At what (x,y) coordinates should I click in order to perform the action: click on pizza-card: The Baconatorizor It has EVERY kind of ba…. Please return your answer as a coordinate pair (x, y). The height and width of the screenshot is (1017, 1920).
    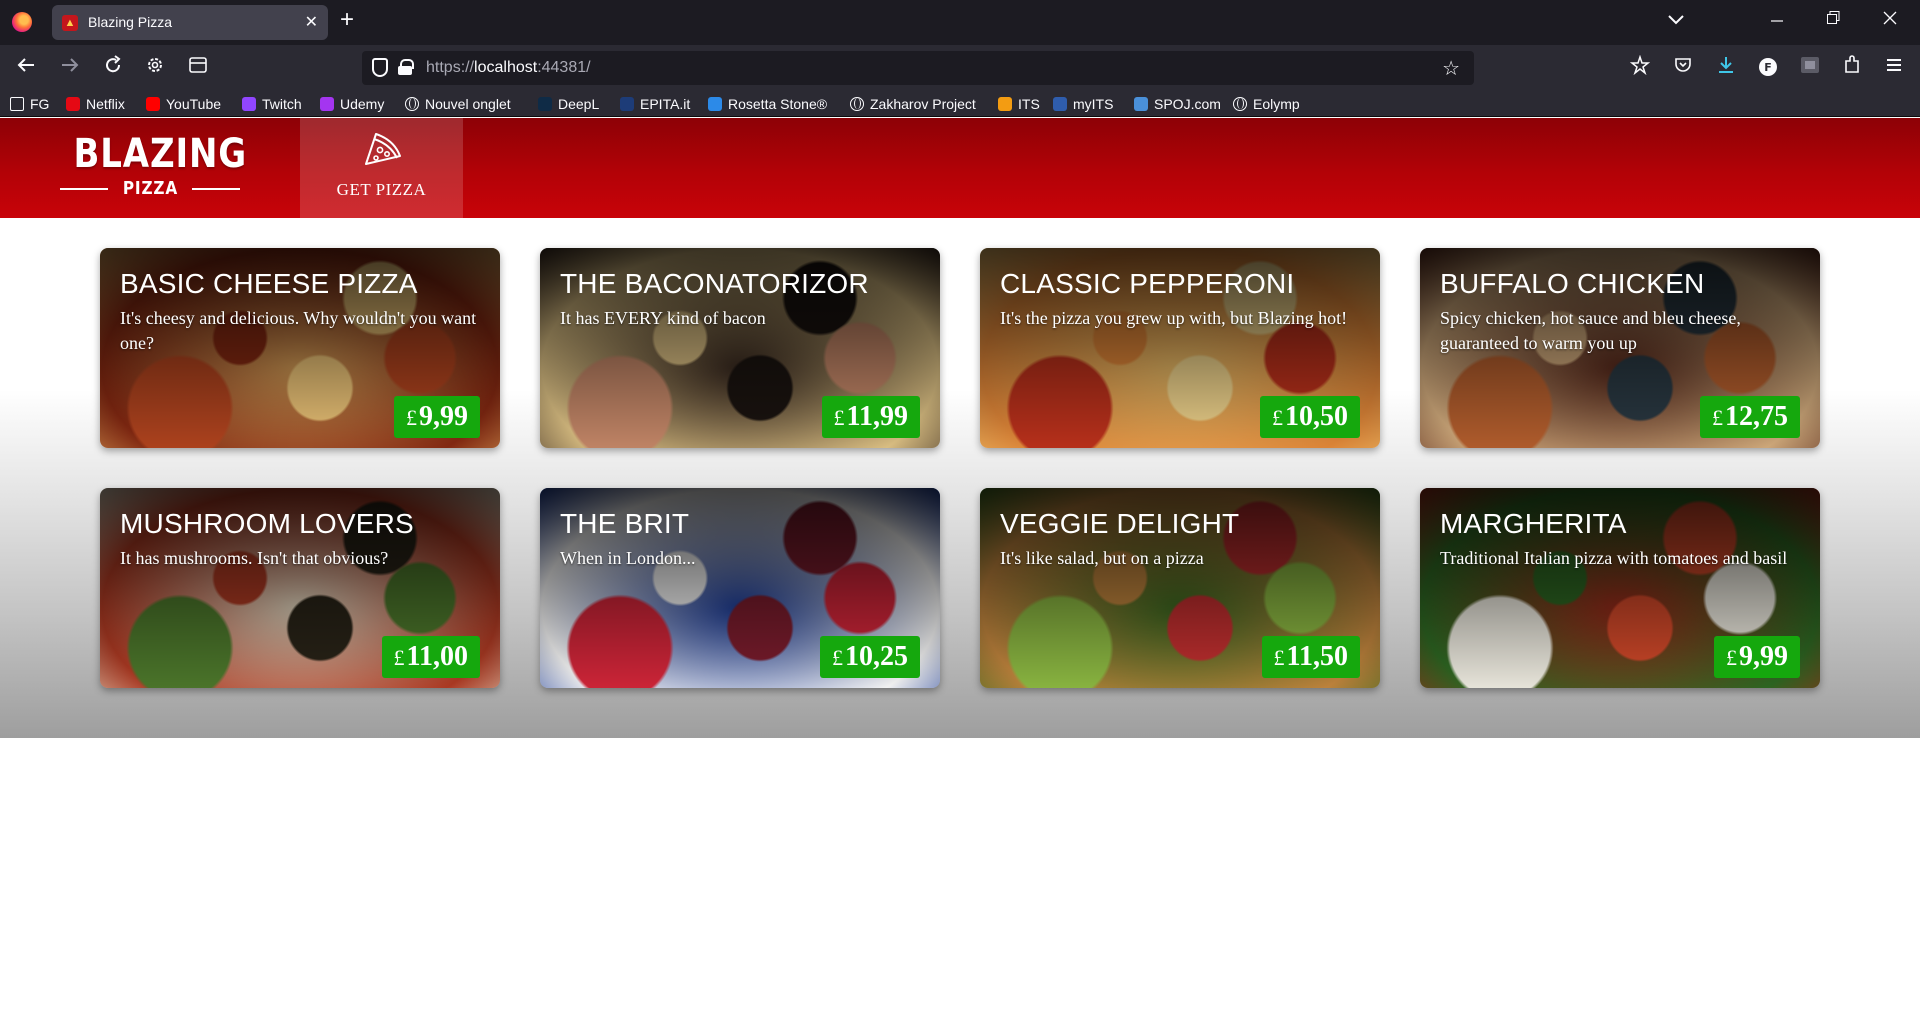
    Looking at the image, I should click on (740, 348).